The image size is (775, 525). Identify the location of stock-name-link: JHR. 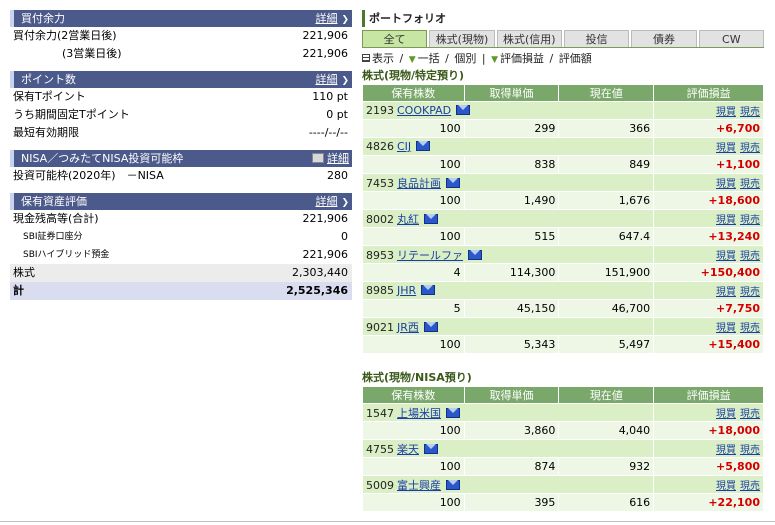
(406, 290).